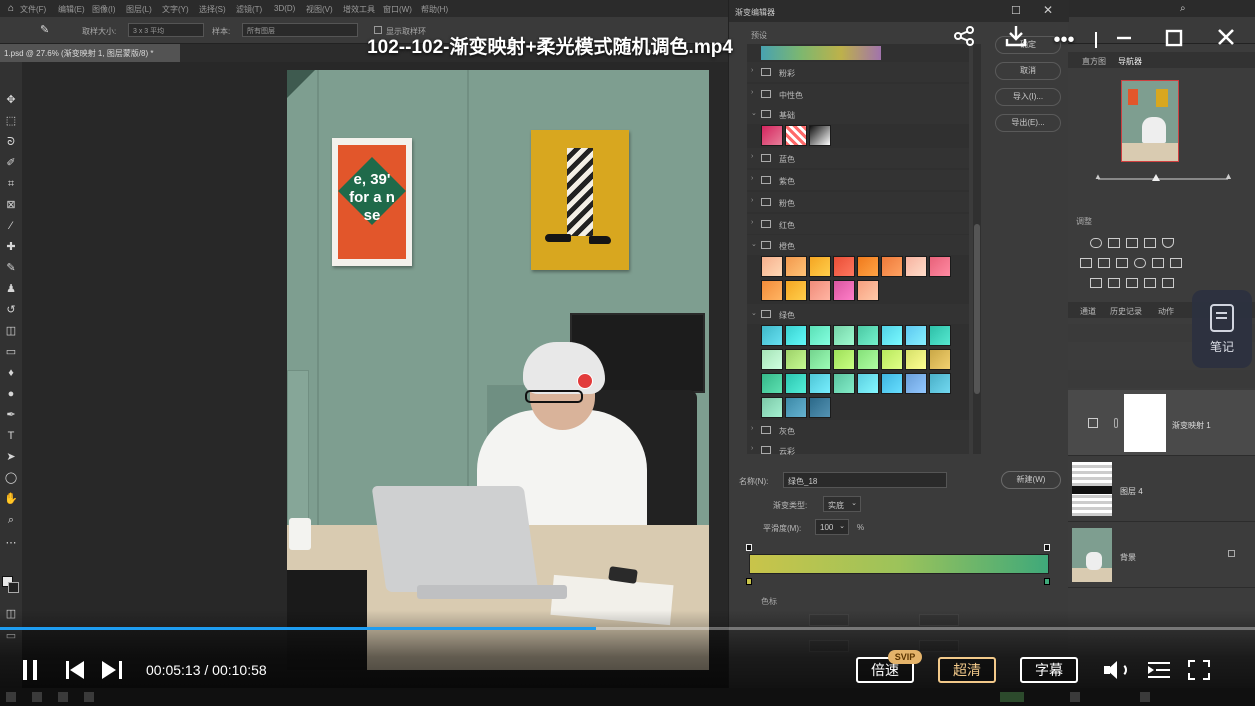  I want to click on move-tool-icon: ✥, so click(11, 100).